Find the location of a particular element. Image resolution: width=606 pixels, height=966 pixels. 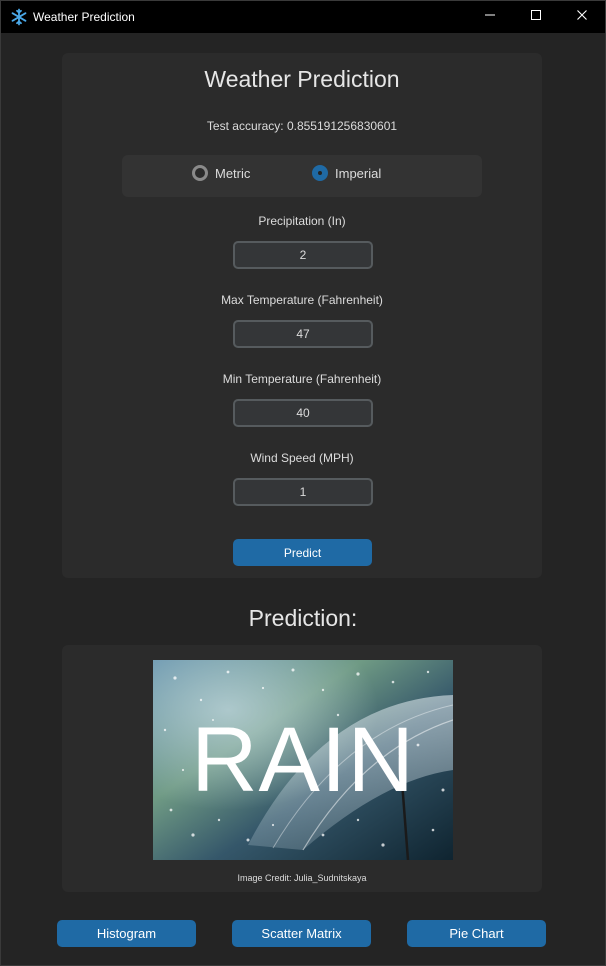

units-radio-group: Metric Imperial is located at coordinates (302, 176).